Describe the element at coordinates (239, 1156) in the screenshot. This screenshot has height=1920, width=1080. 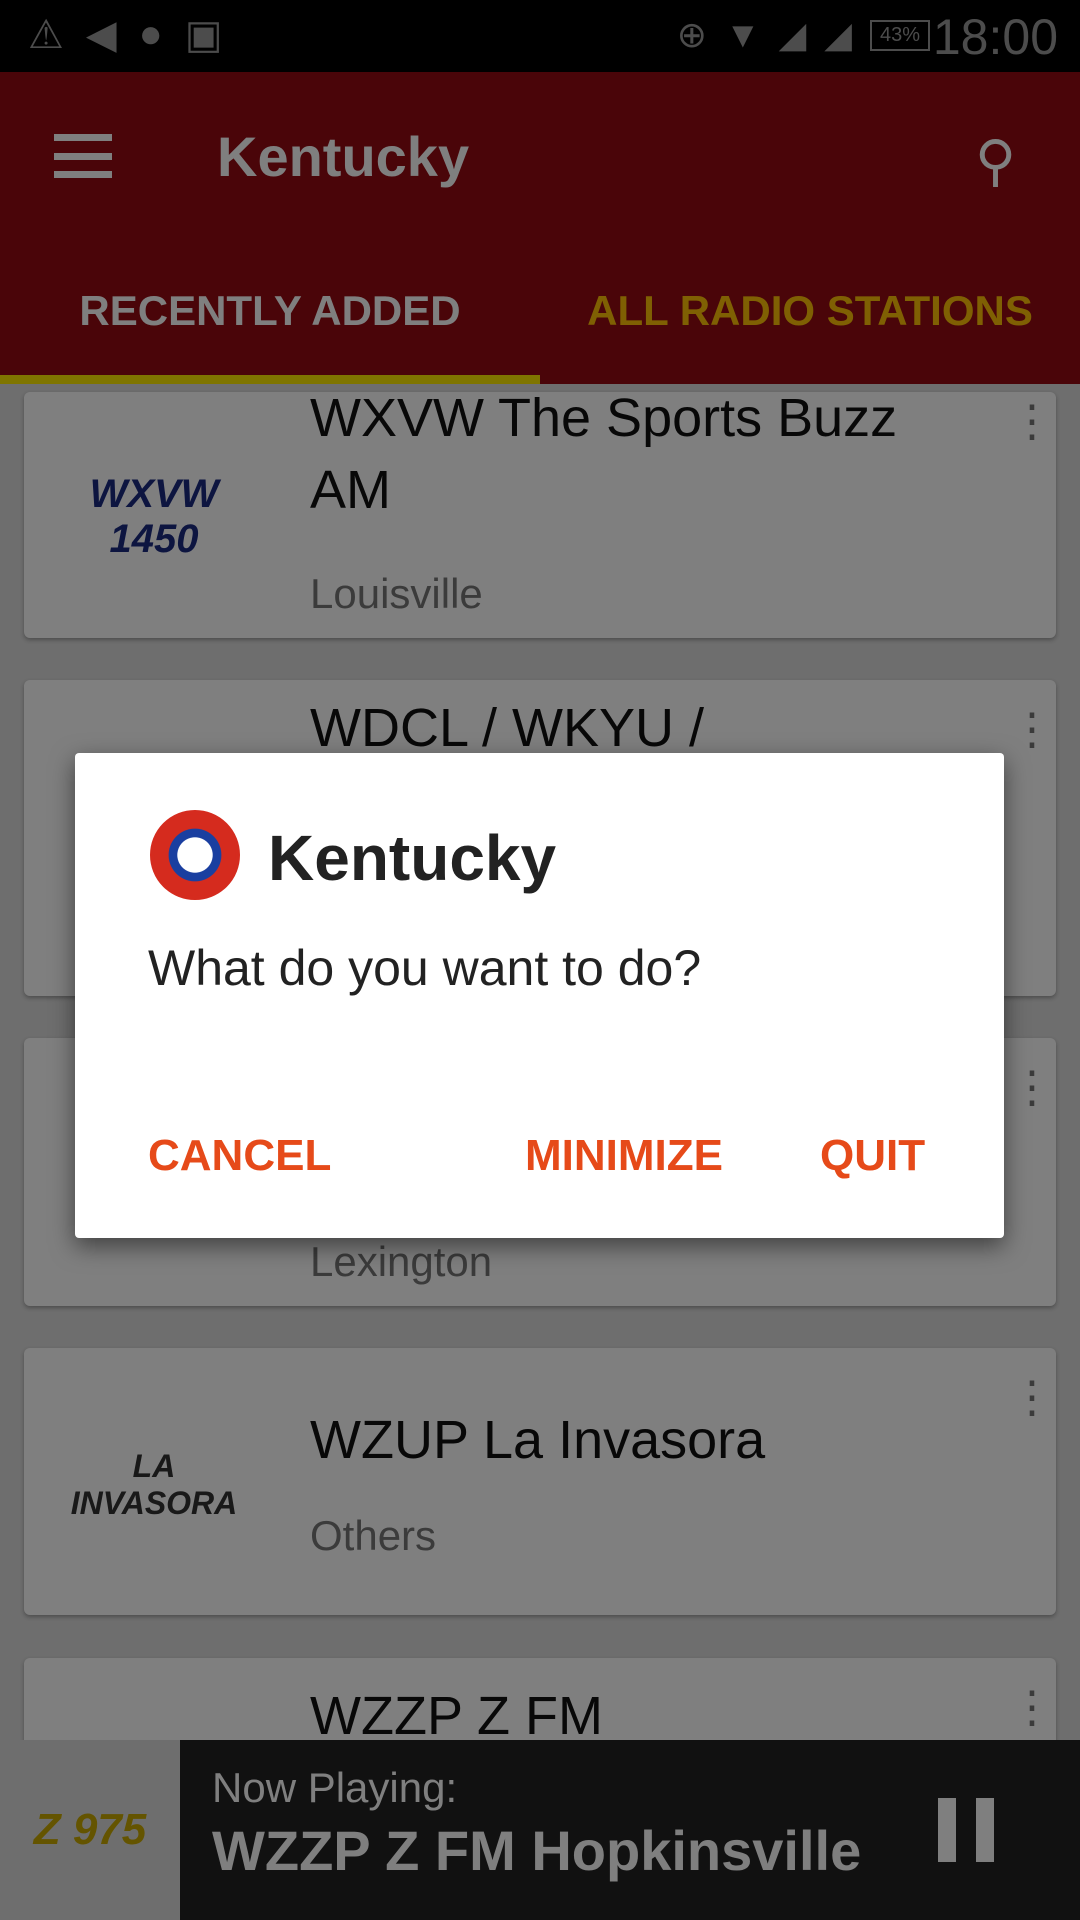
I see `cancel-button: CANCEL` at that location.